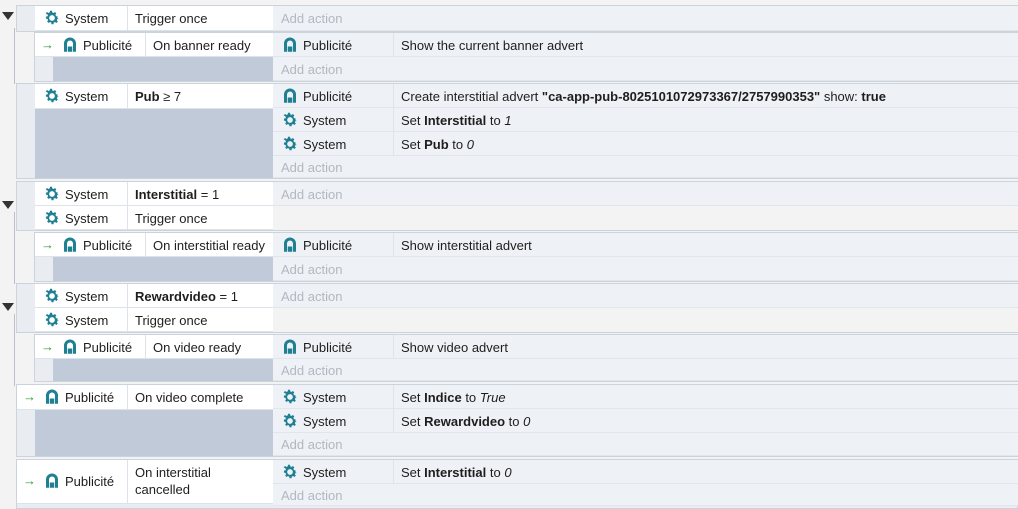 Image resolution: width=1018 pixels, height=509 pixels. Describe the element at coordinates (453, 397) in the screenshot. I see `action-text: Set Indice to True` at that location.